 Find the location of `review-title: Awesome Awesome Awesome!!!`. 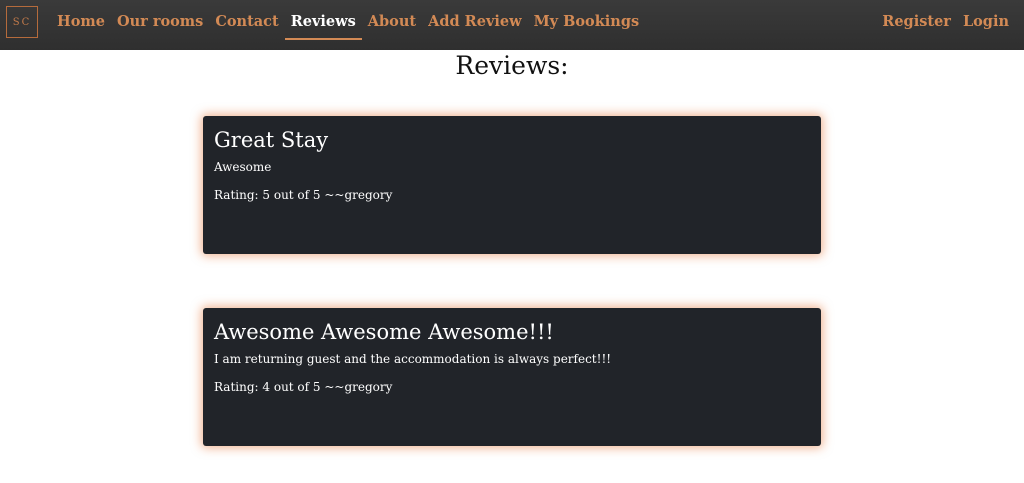

review-title: Awesome Awesome Awesome!!! is located at coordinates (384, 332).